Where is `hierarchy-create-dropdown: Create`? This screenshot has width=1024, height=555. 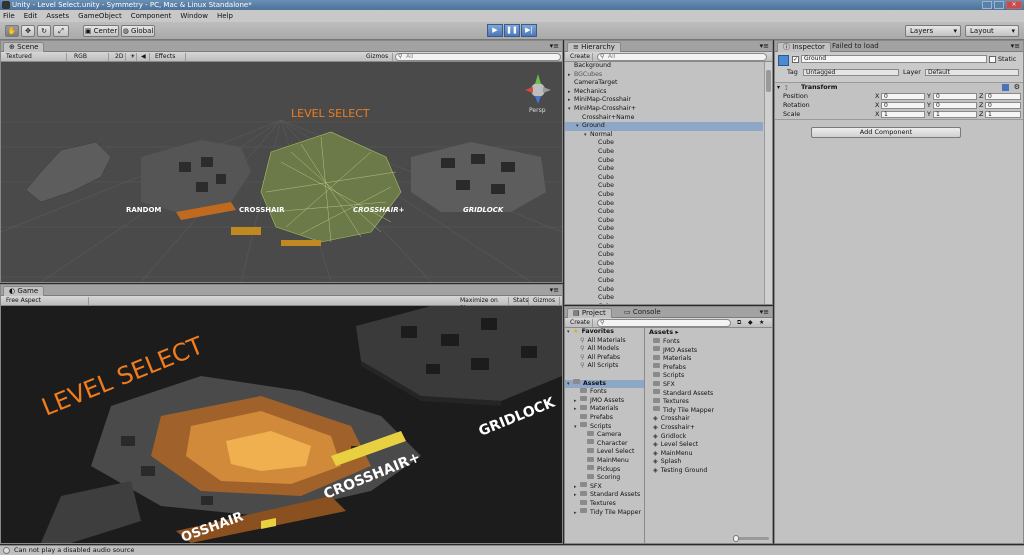 hierarchy-create-dropdown: Create is located at coordinates (580, 57).